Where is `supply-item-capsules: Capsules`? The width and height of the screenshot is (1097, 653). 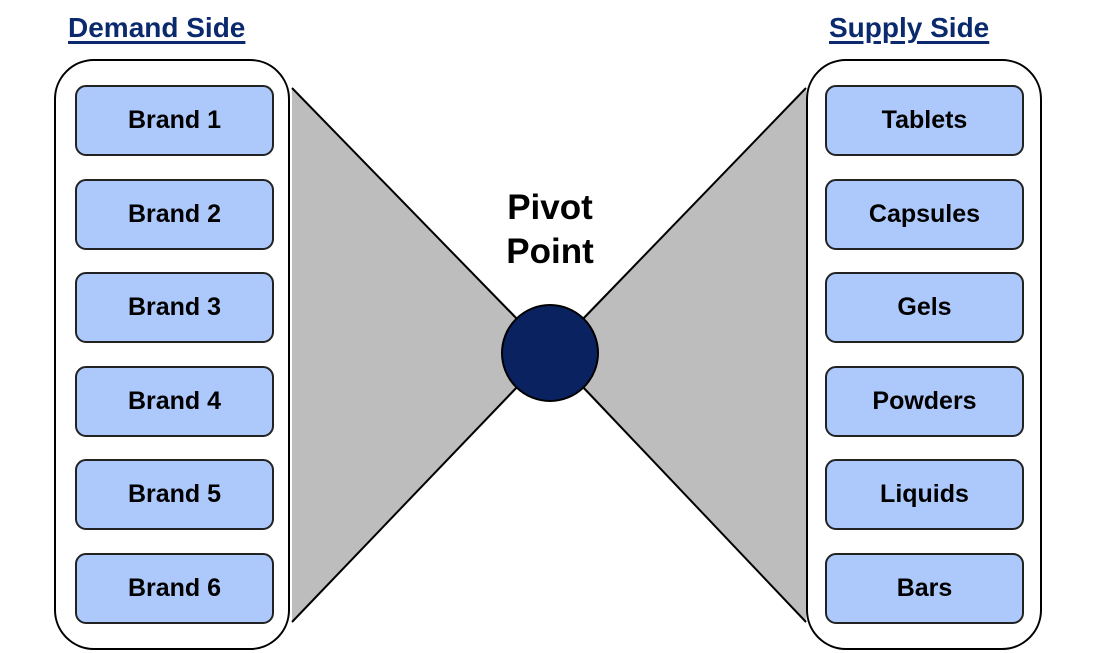
supply-item-capsules: Capsules is located at coordinates (924, 214).